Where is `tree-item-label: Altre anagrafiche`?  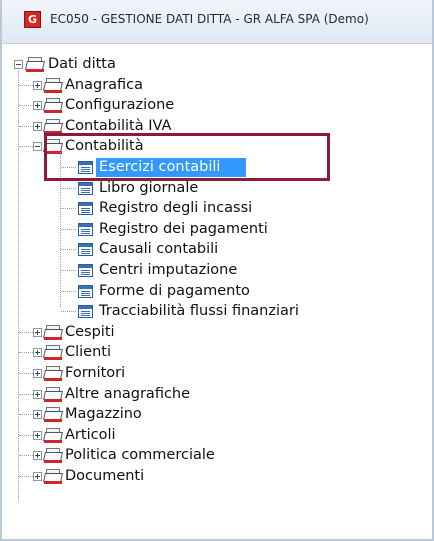 tree-item-label: Altre anagrafiche is located at coordinates (128, 393).